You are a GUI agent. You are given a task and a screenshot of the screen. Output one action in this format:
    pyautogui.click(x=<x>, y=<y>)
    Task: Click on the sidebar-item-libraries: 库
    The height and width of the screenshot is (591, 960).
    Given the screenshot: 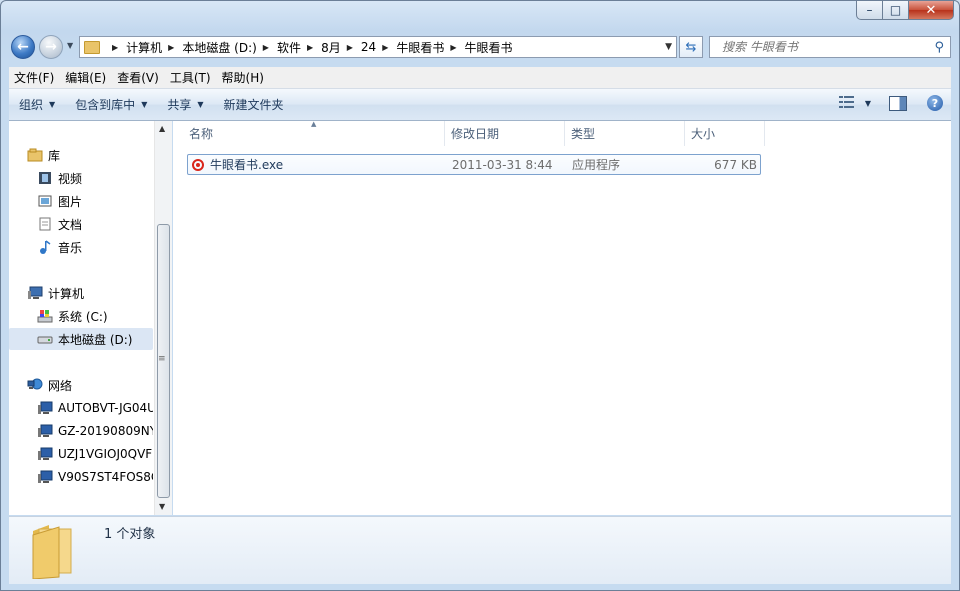 What is the action you would take?
    pyautogui.click(x=43, y=155)
    